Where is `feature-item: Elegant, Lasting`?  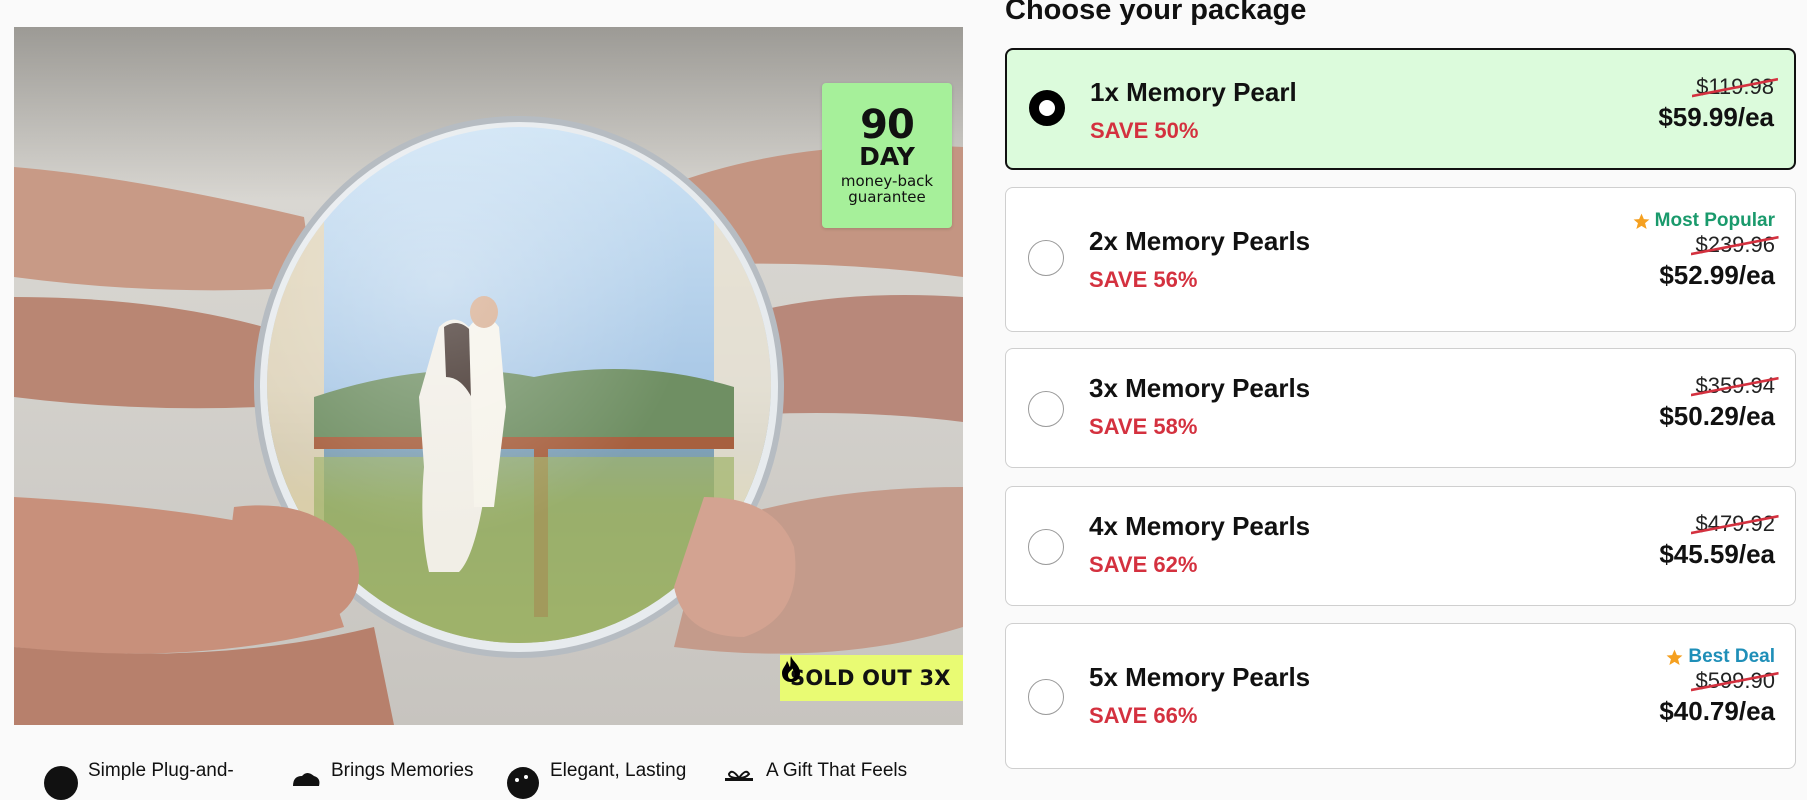
feature-item: Elegant, Lasting is located at coordinates (596, 780).